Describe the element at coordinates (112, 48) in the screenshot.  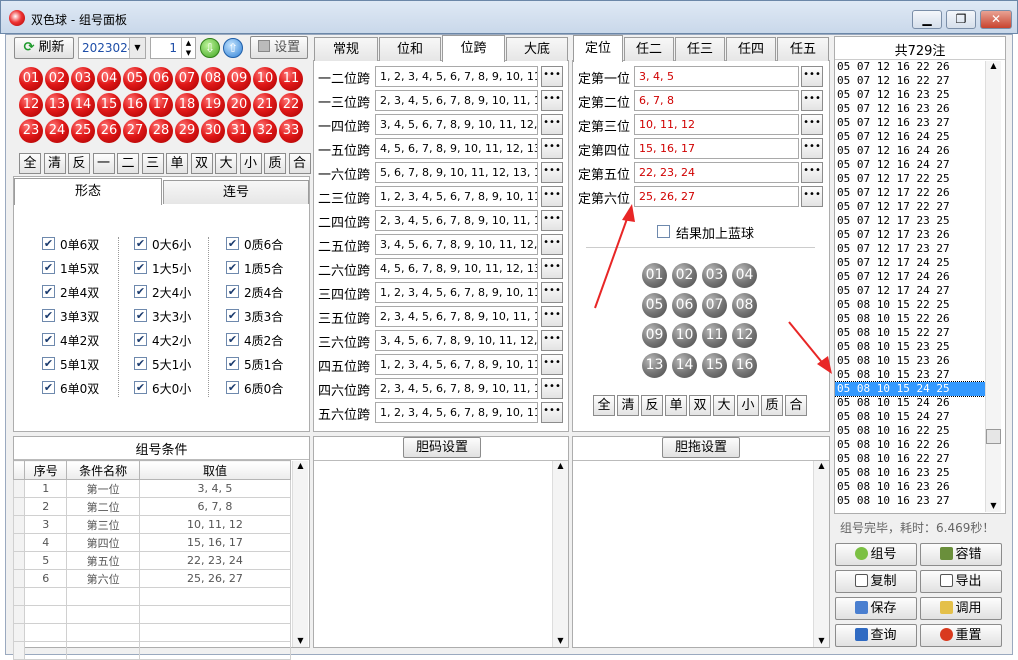
I see `issue-select: 2023024 ▼` at that location.